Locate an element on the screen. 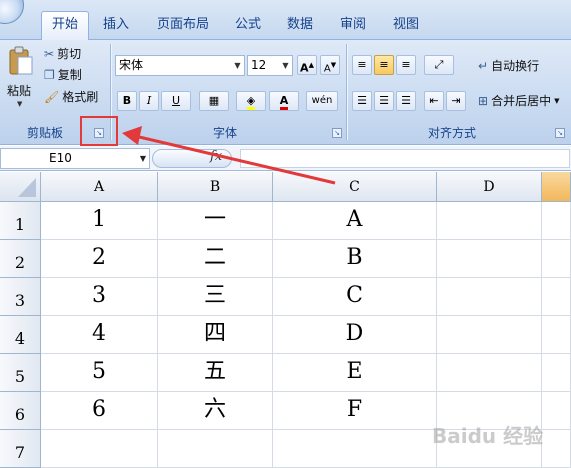  table-cell: 2 is located at coordinates (99, 259).